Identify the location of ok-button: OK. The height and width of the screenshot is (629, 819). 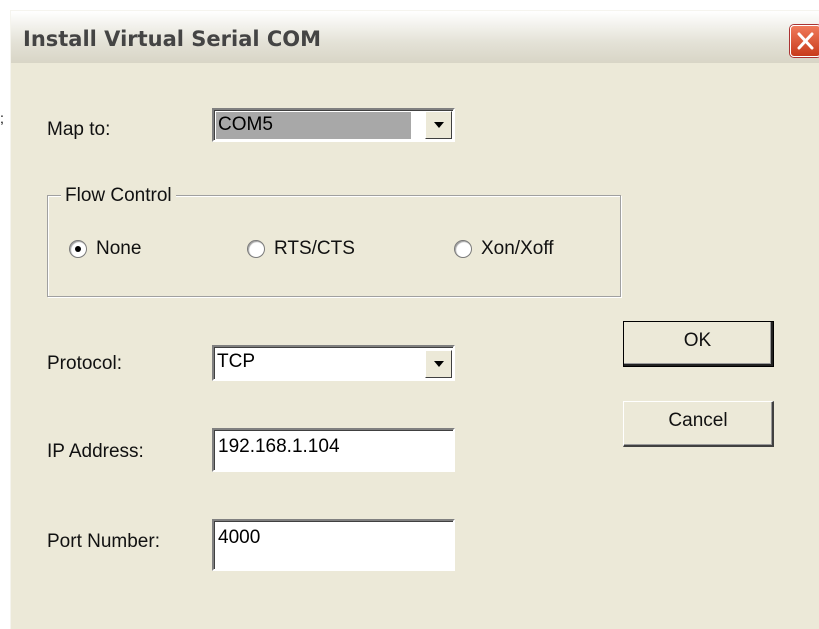
(698, 344).